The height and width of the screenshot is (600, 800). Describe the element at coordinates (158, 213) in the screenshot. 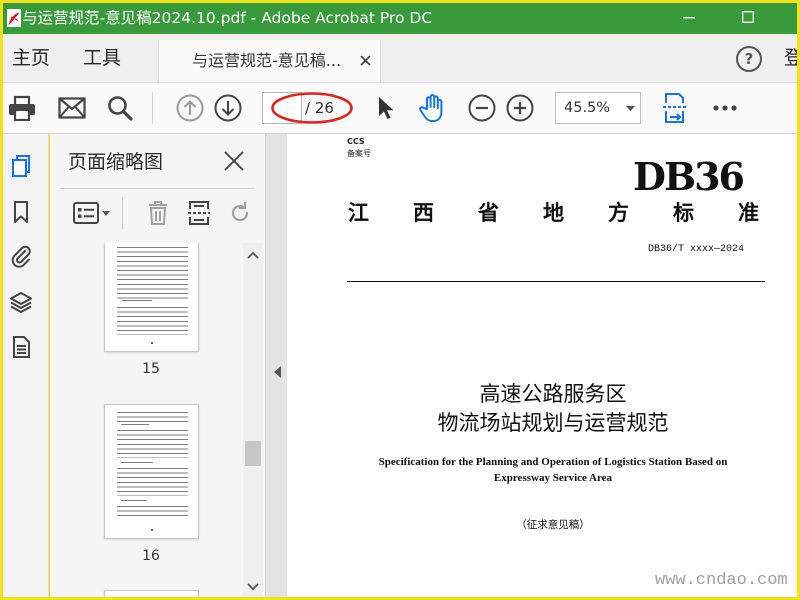

I see `delete-page-icon` at that location.